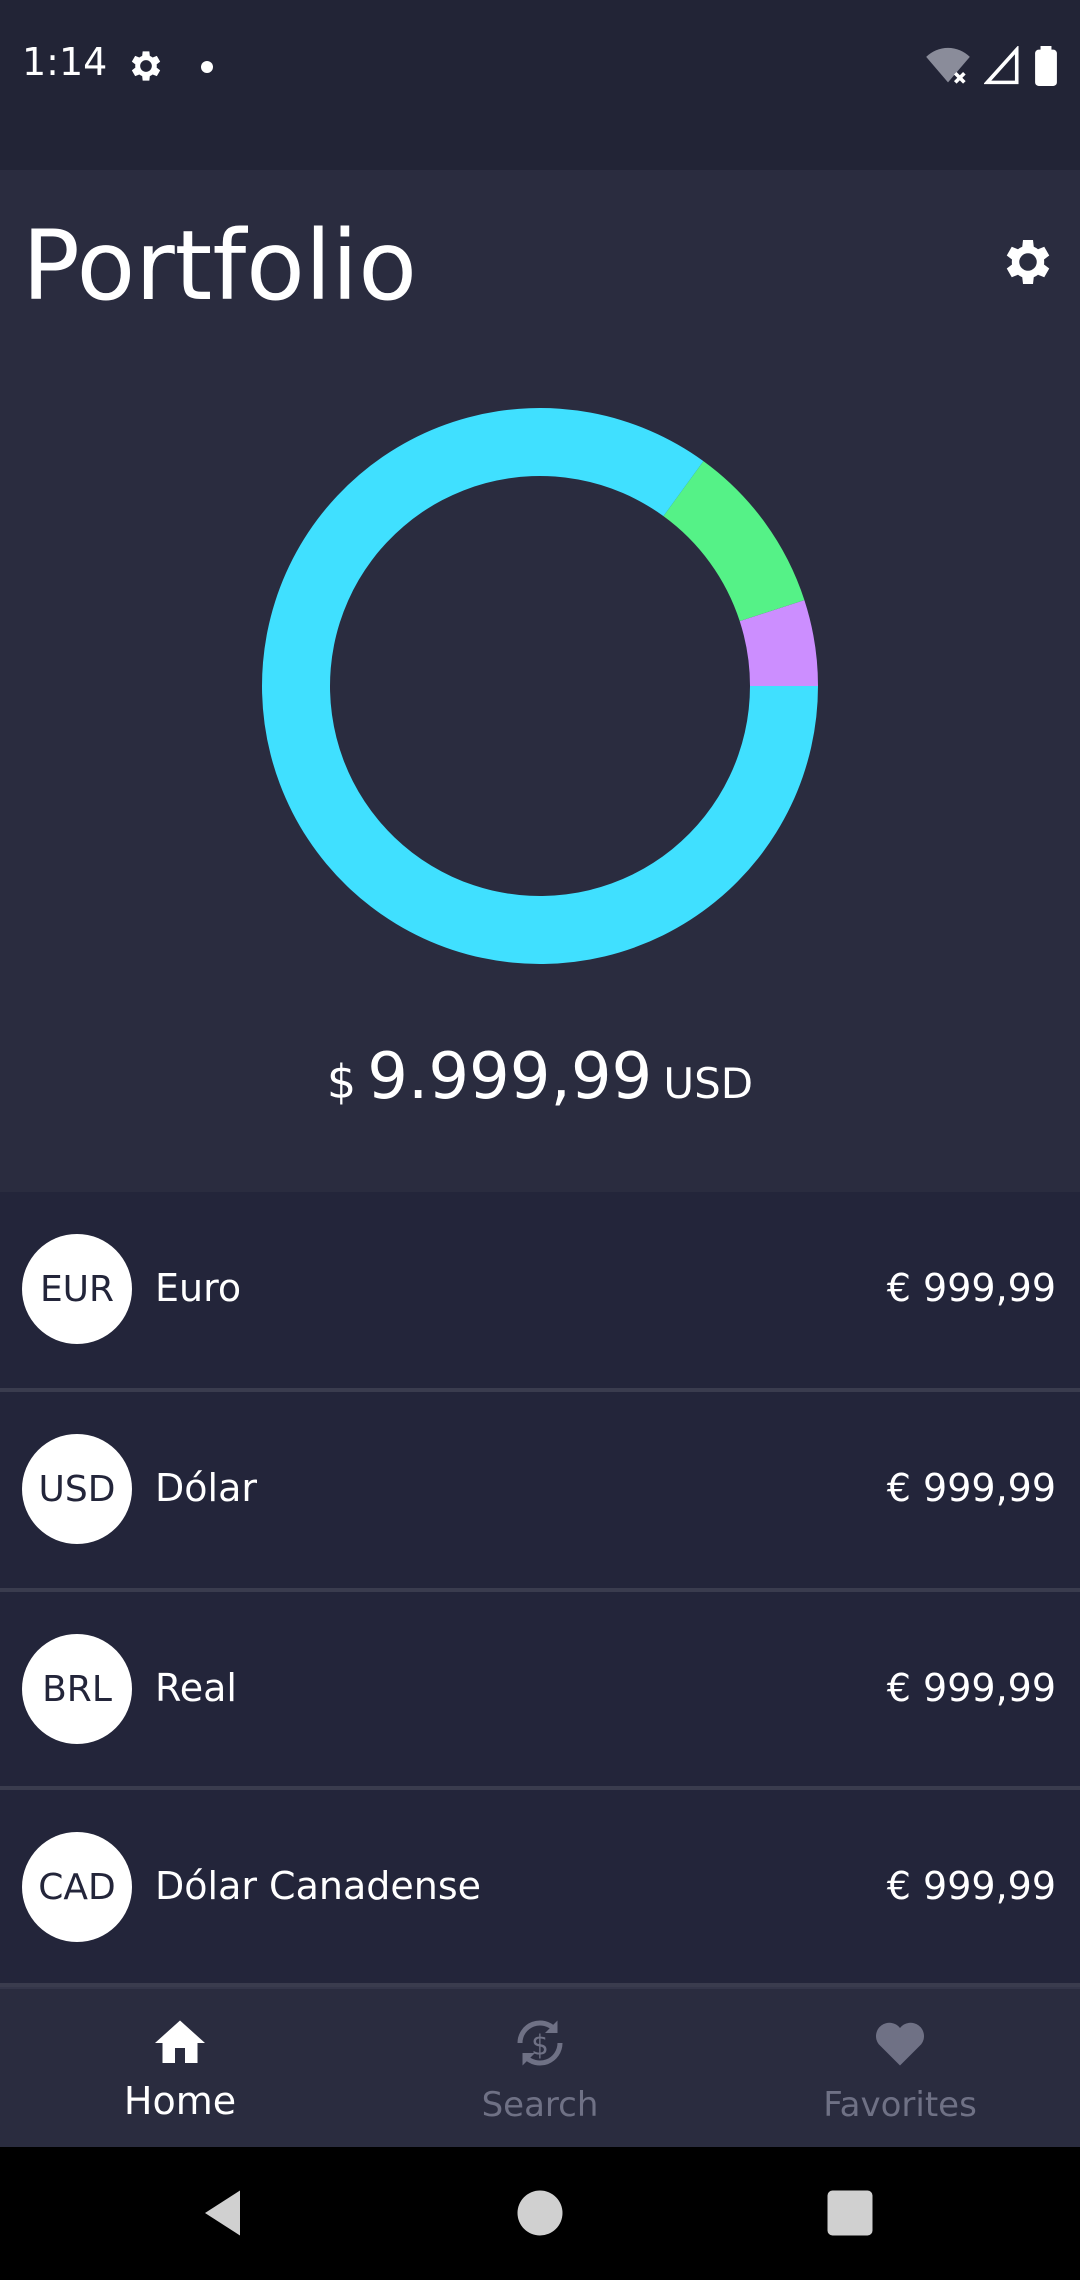 This screenshot has width=1080, height=2280. Describe the element at coordinates (510, 1077) in the screenshot. I see `total-amount: 9.999,99` at that location.